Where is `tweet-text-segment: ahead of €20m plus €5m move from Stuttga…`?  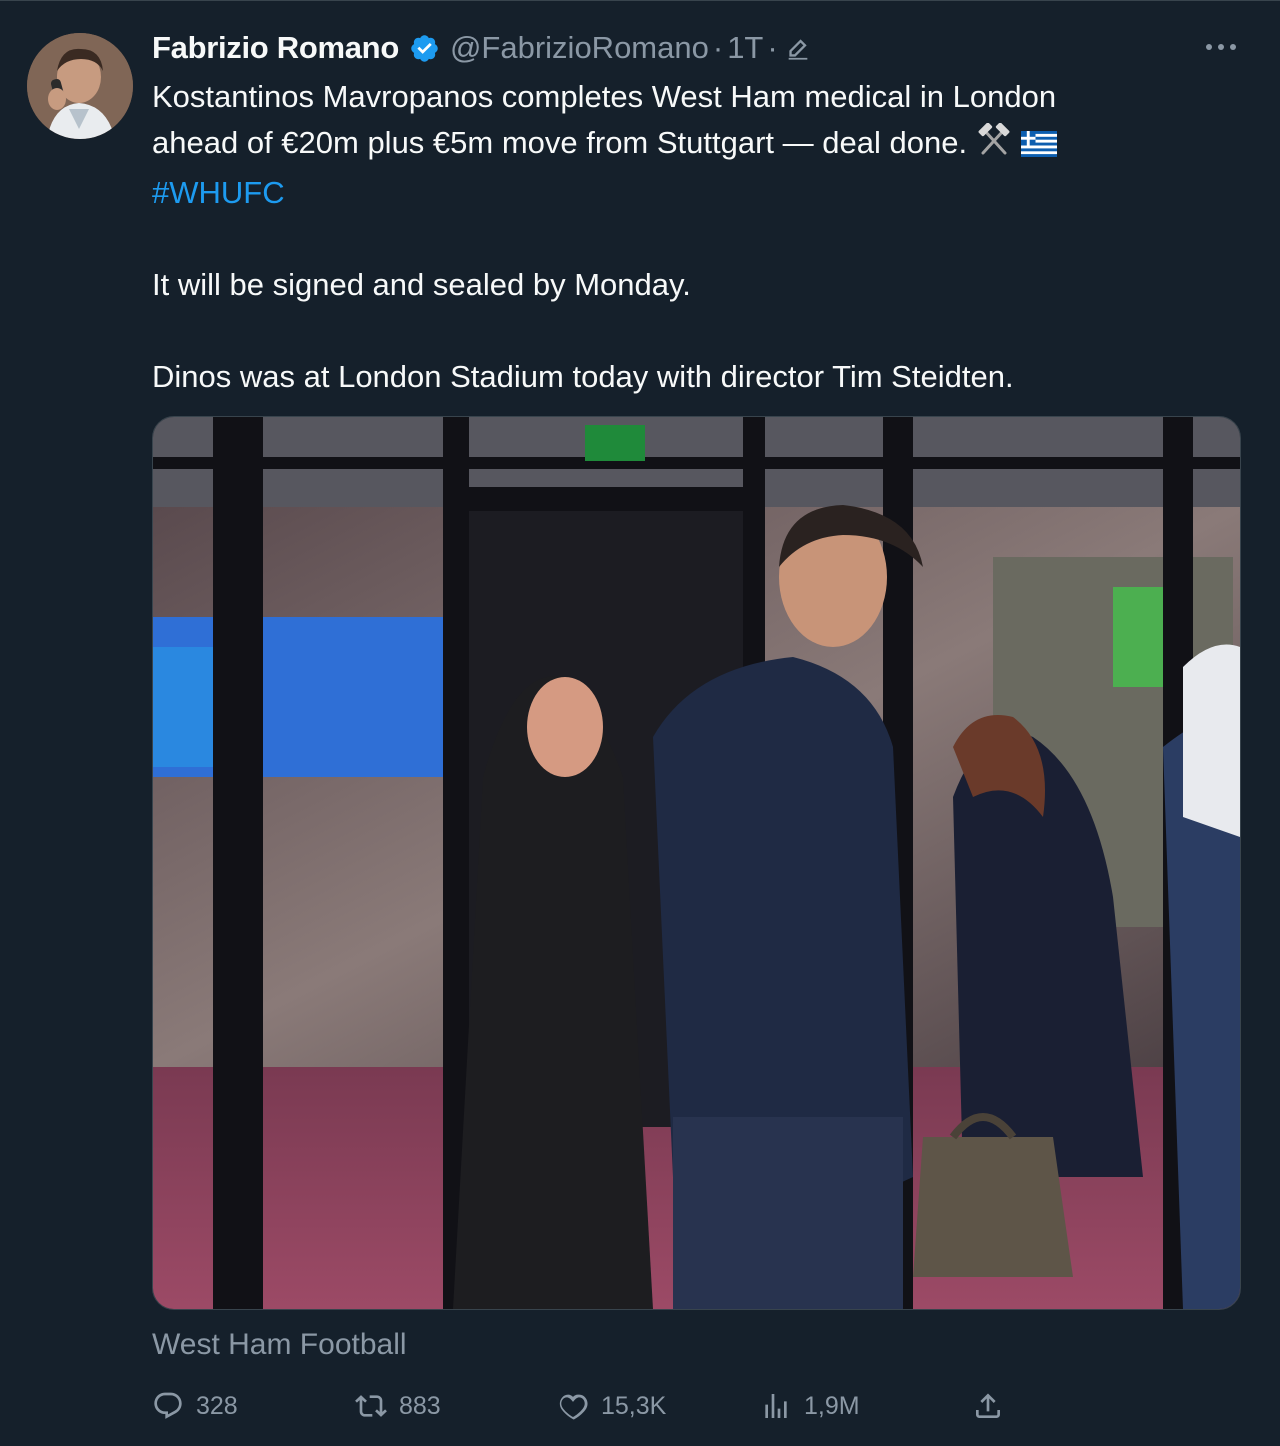
tweet-text-segment: ahead of €20m plus €5m move from Stuttga… is located at coordinates (560, 142).